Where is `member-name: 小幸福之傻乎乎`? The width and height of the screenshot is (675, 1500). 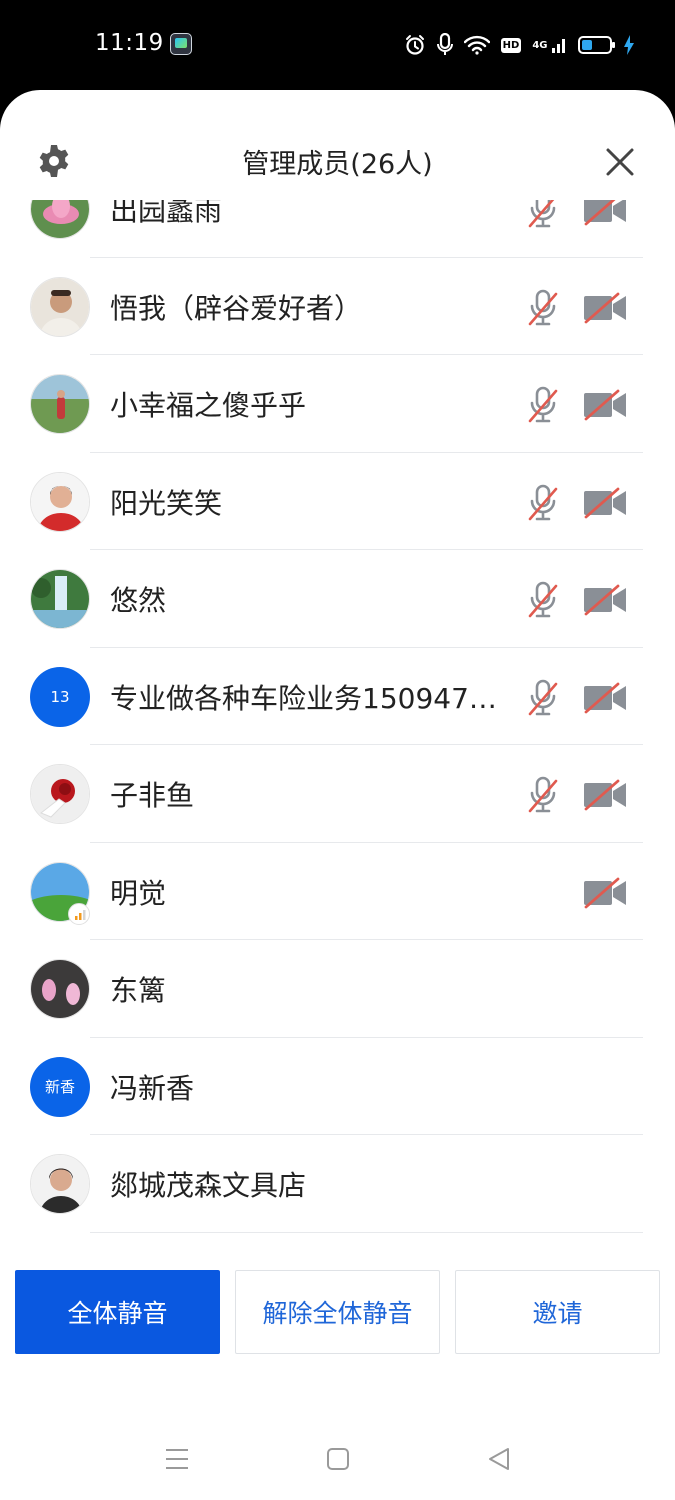
member-name: 小幸福之傻乎乎 is located at coordinates (208, 405).